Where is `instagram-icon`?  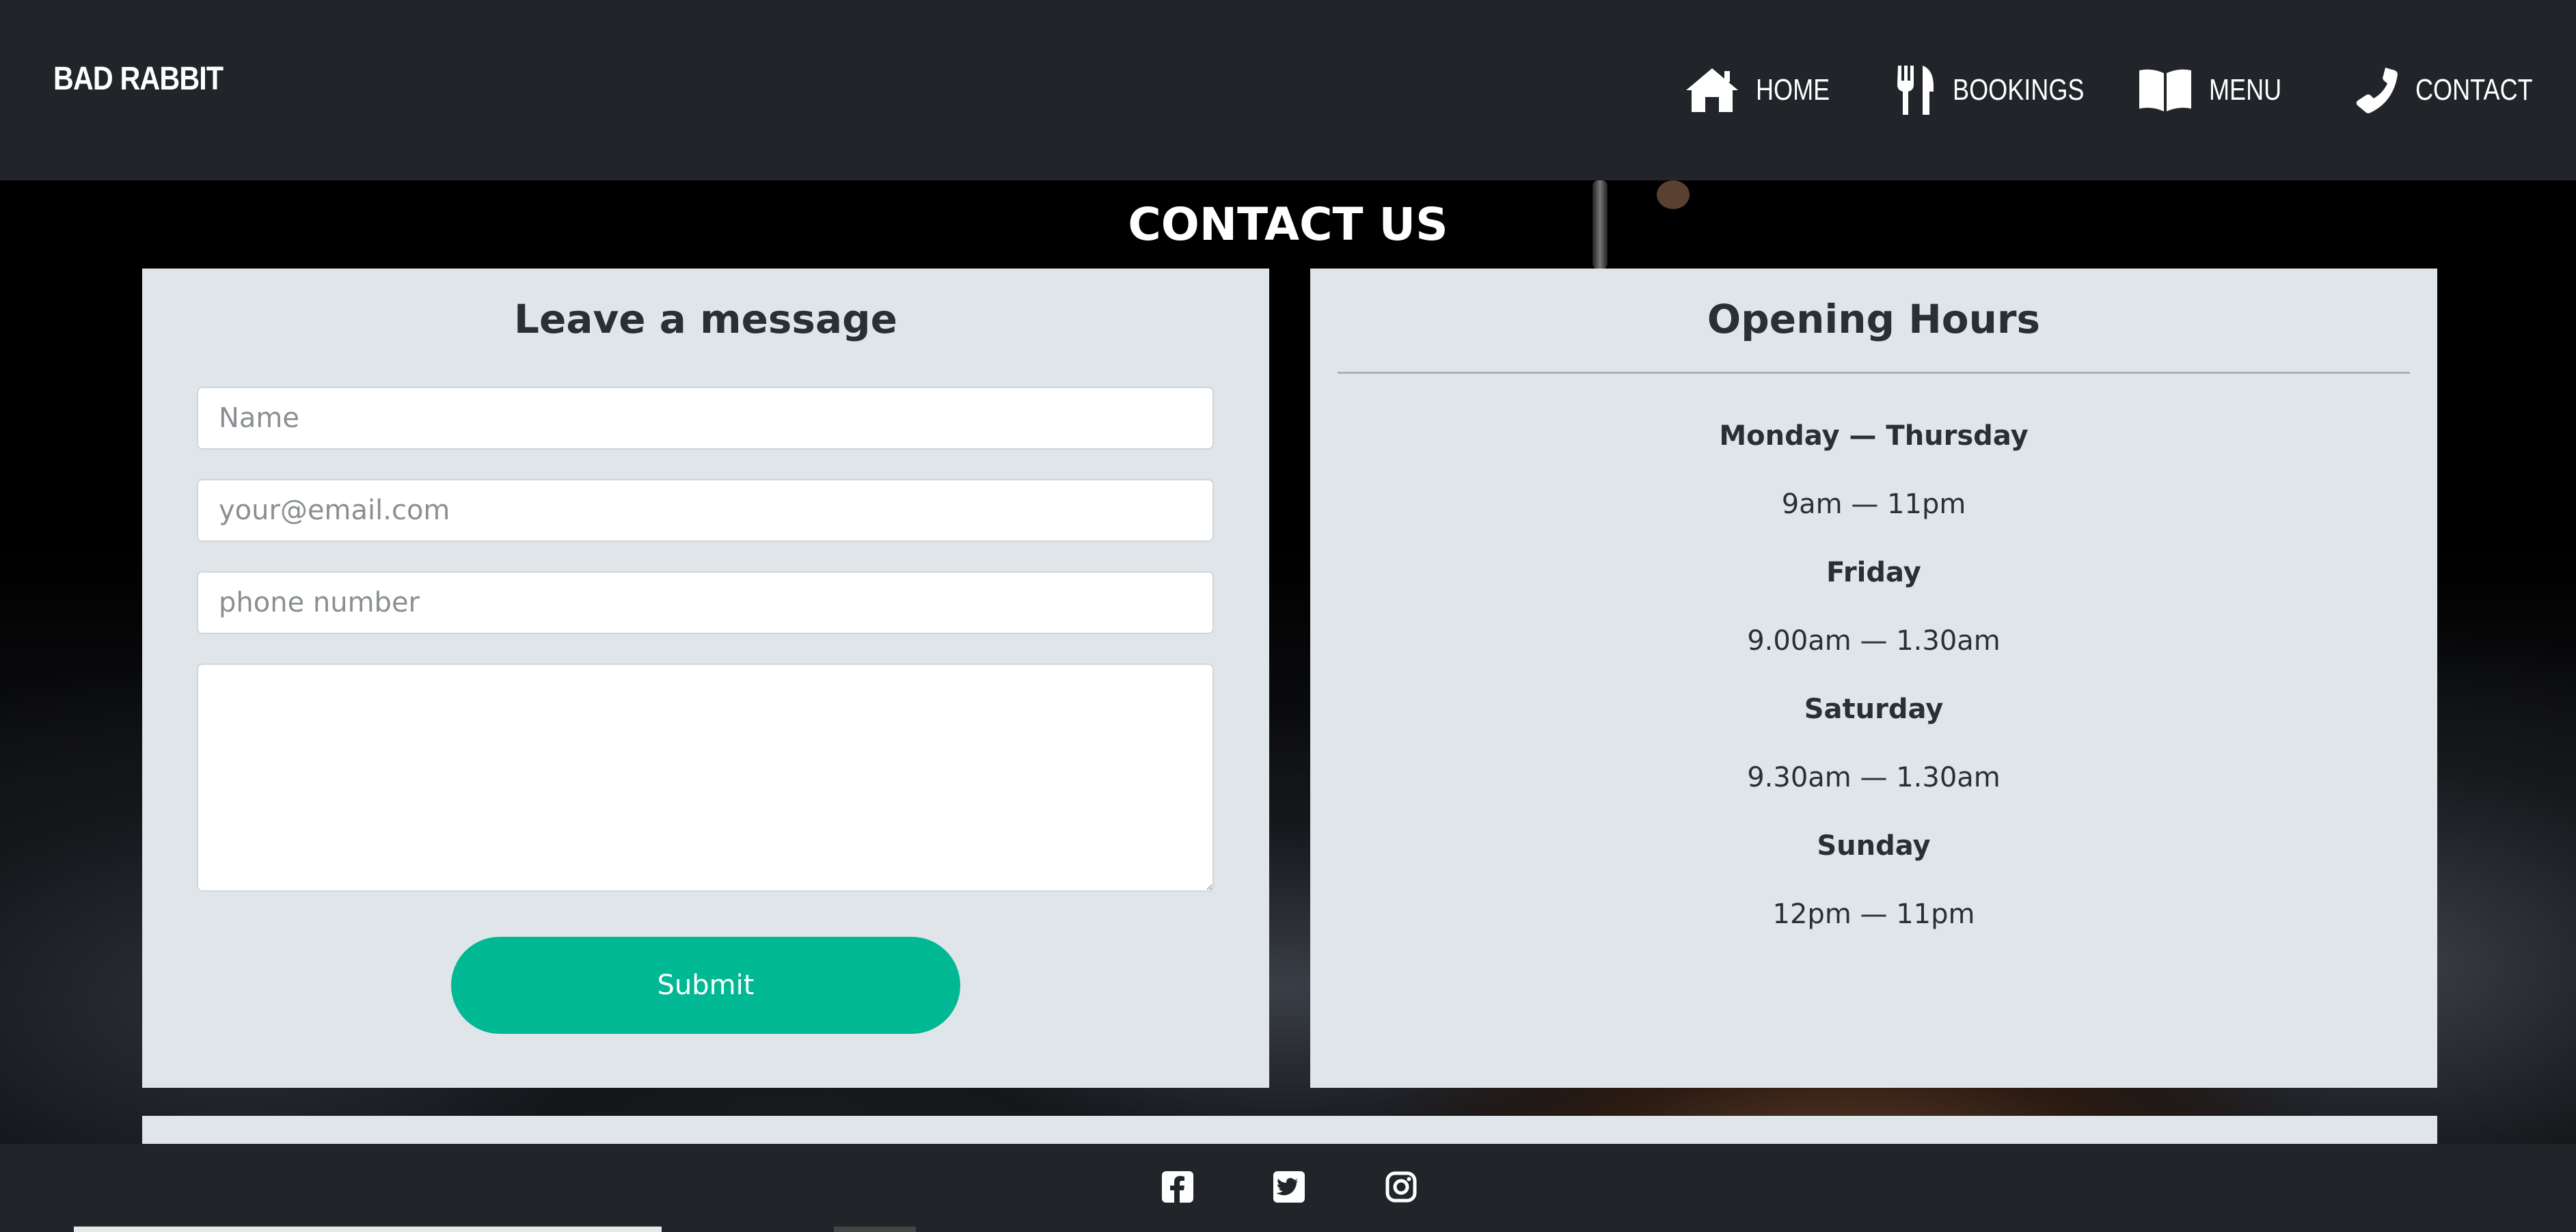 instagram-icon is located at coordinates (1401, 1187).